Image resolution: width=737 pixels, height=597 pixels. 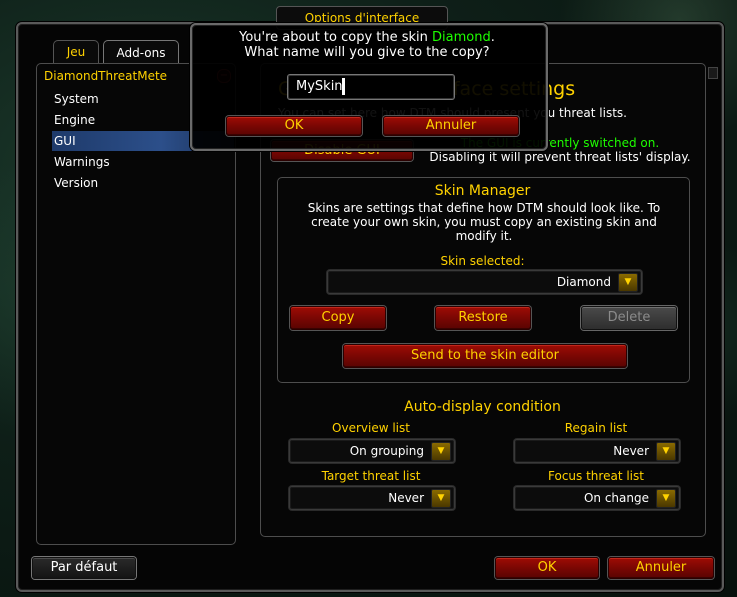 What do you see at coordinates (484, 282) in the screenshot?
I see `skin-selected-dropdown: Diamond ▼` at bounding box center [484, 282].